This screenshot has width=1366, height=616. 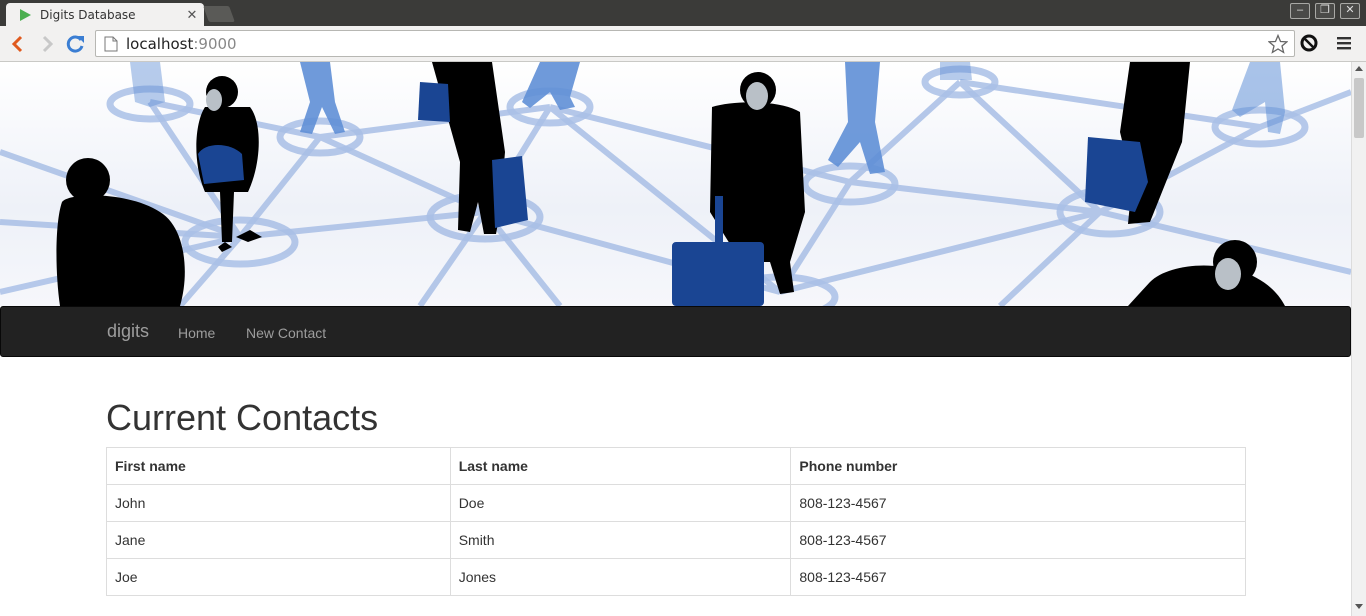 I want to click on url-port: :9000, so click(x=215, y=43).